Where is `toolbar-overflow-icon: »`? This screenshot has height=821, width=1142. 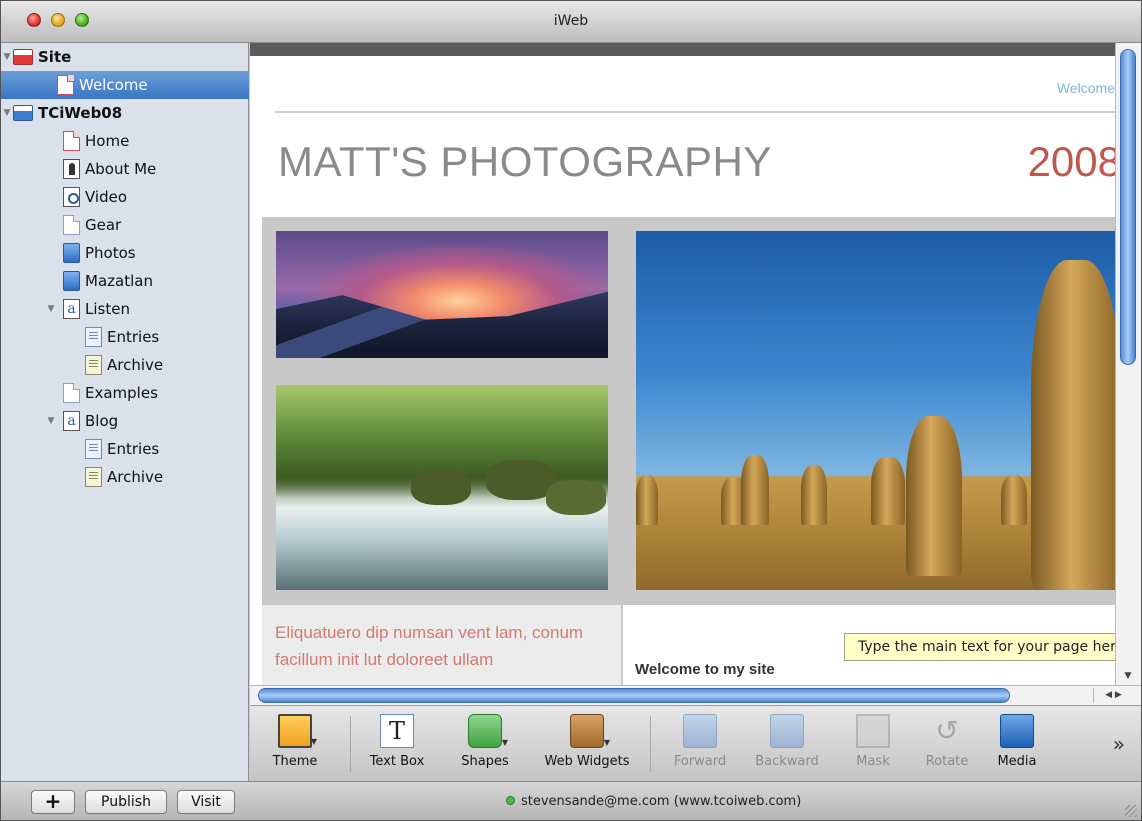
toolbar-overflow-icon: » is located at coordinates (1119, 744).